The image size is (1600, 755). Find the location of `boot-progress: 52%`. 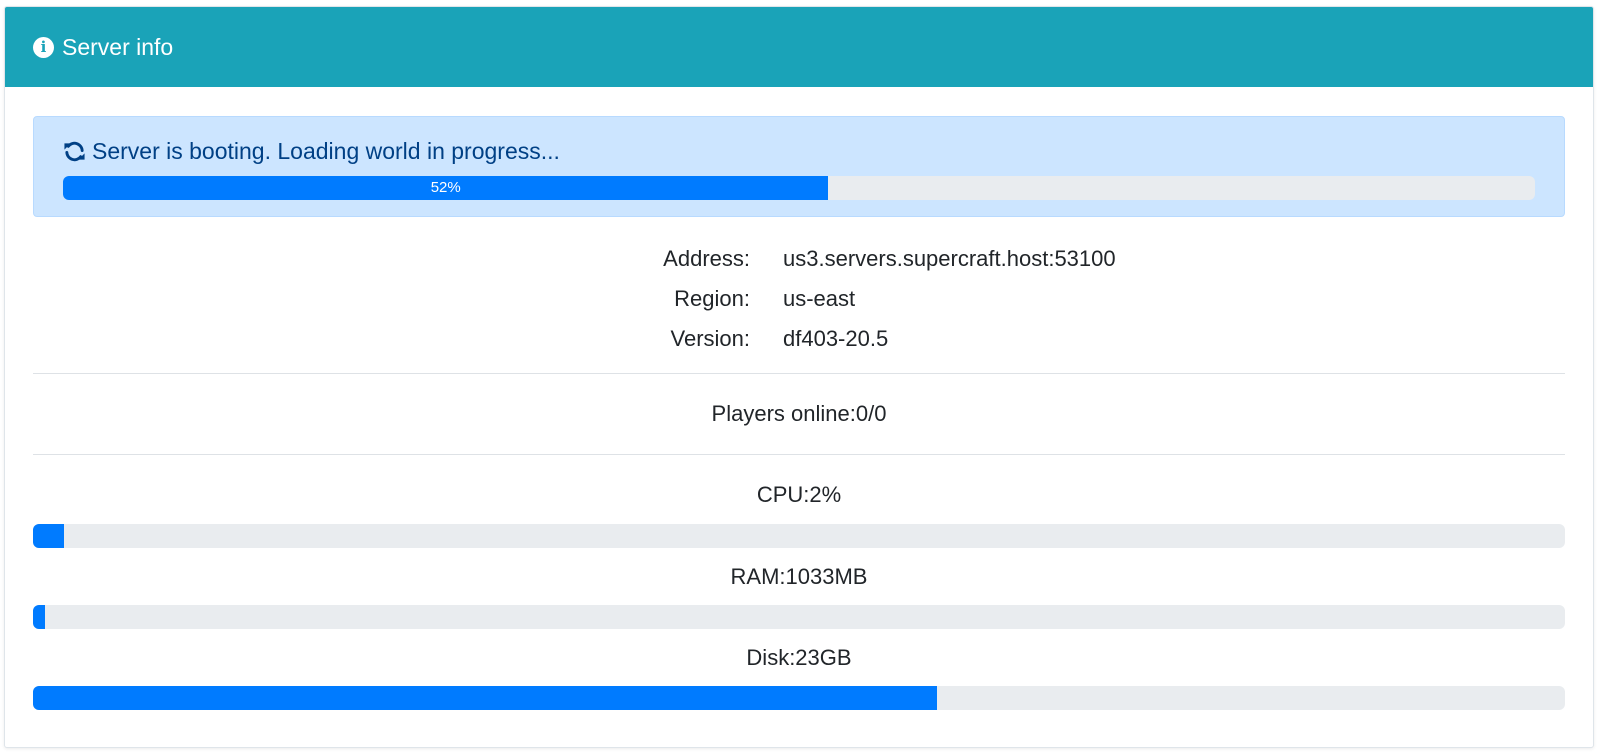

boot-progress: 52% is located at coordinates (799, 188).